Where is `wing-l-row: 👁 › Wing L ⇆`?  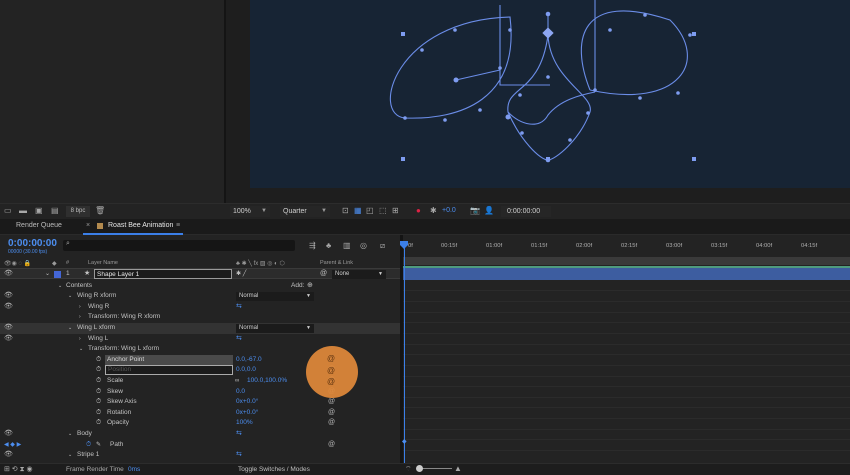 wing-l-row: 👁 › Wing L ⇆ is located at coordinates (200, 339).